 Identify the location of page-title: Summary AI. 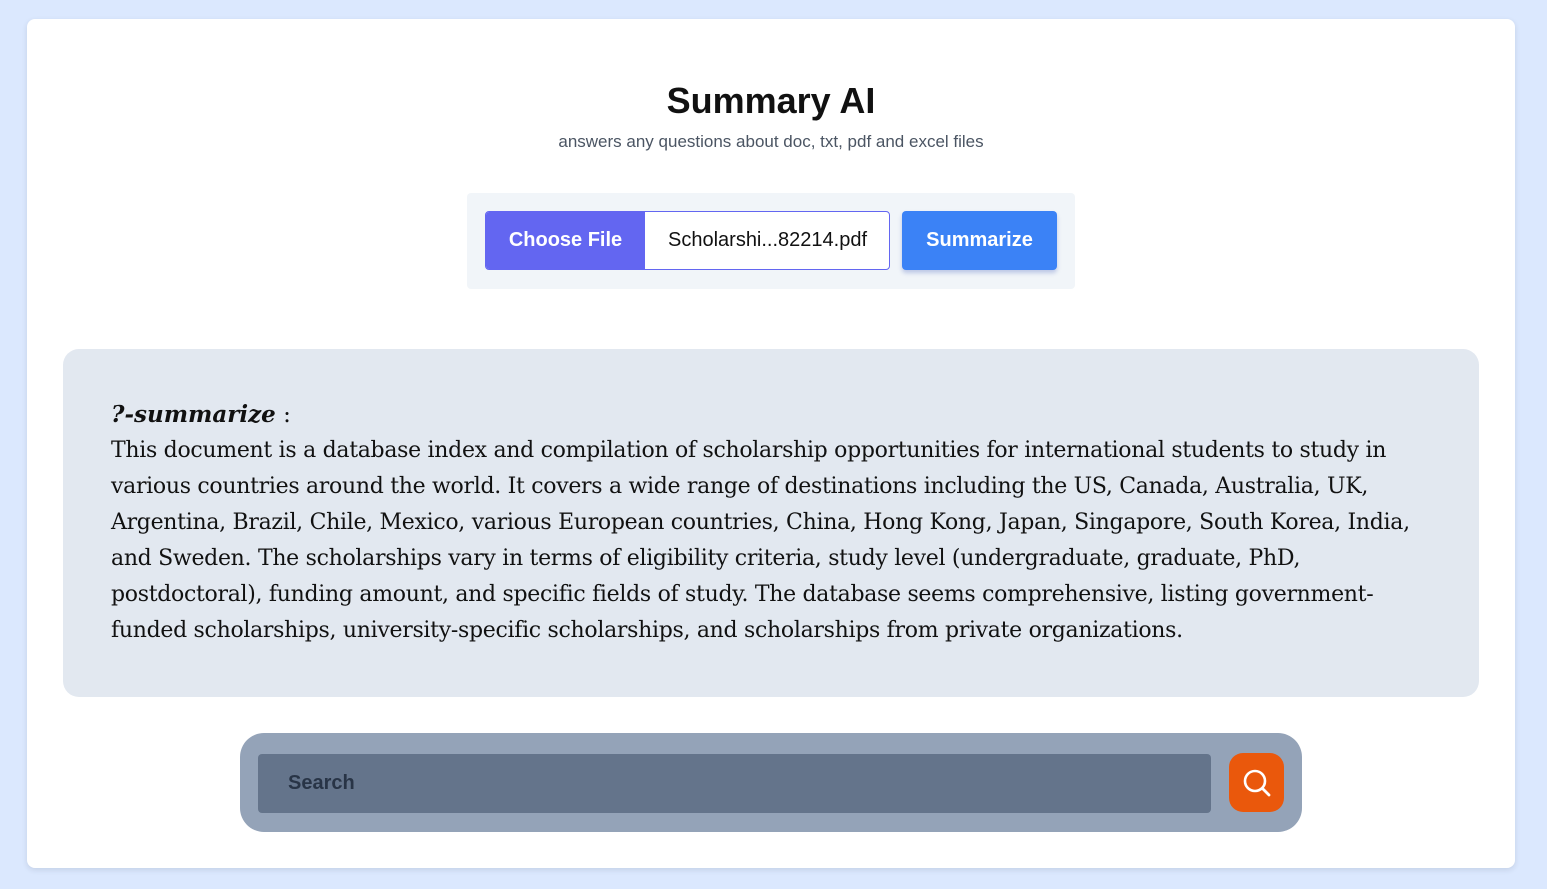
(771, 100).